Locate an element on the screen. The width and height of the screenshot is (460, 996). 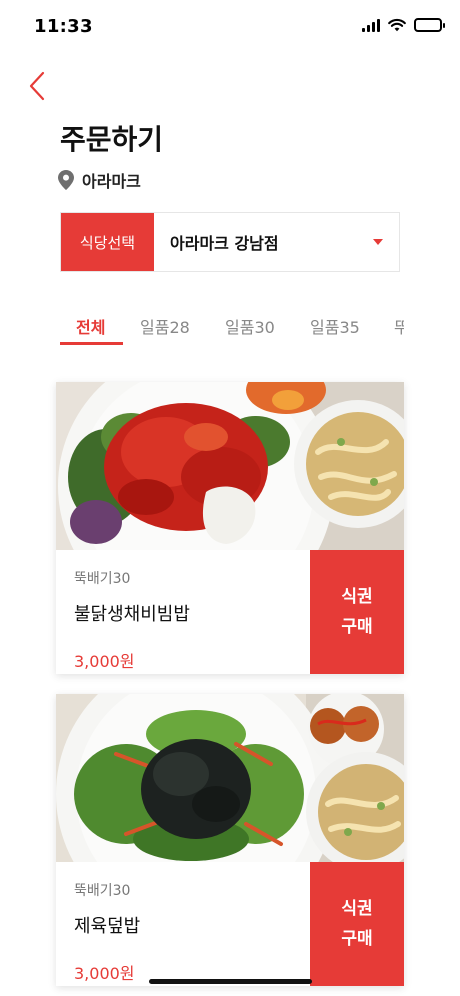
tab-active-indicator is located at coordinates (91, 343).